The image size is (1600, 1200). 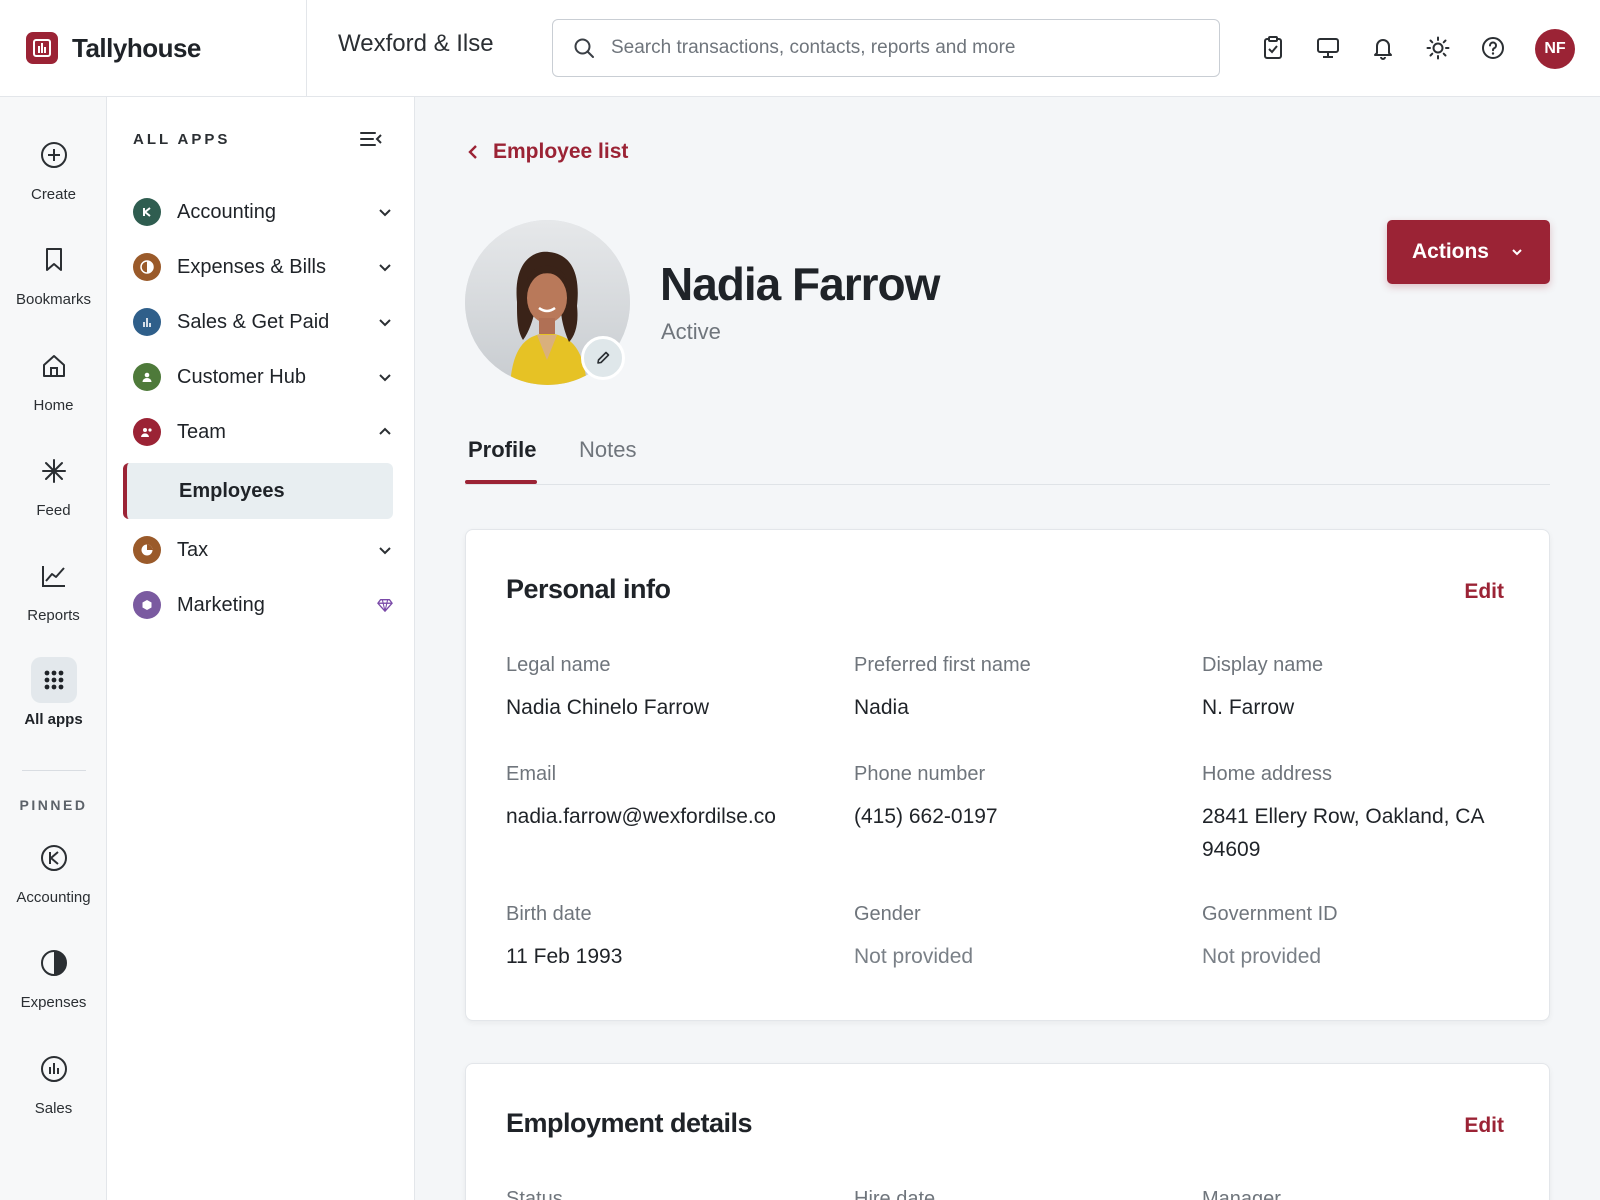 I want to click on app-label: Expenses & Bills, so click(x=251, y=266).